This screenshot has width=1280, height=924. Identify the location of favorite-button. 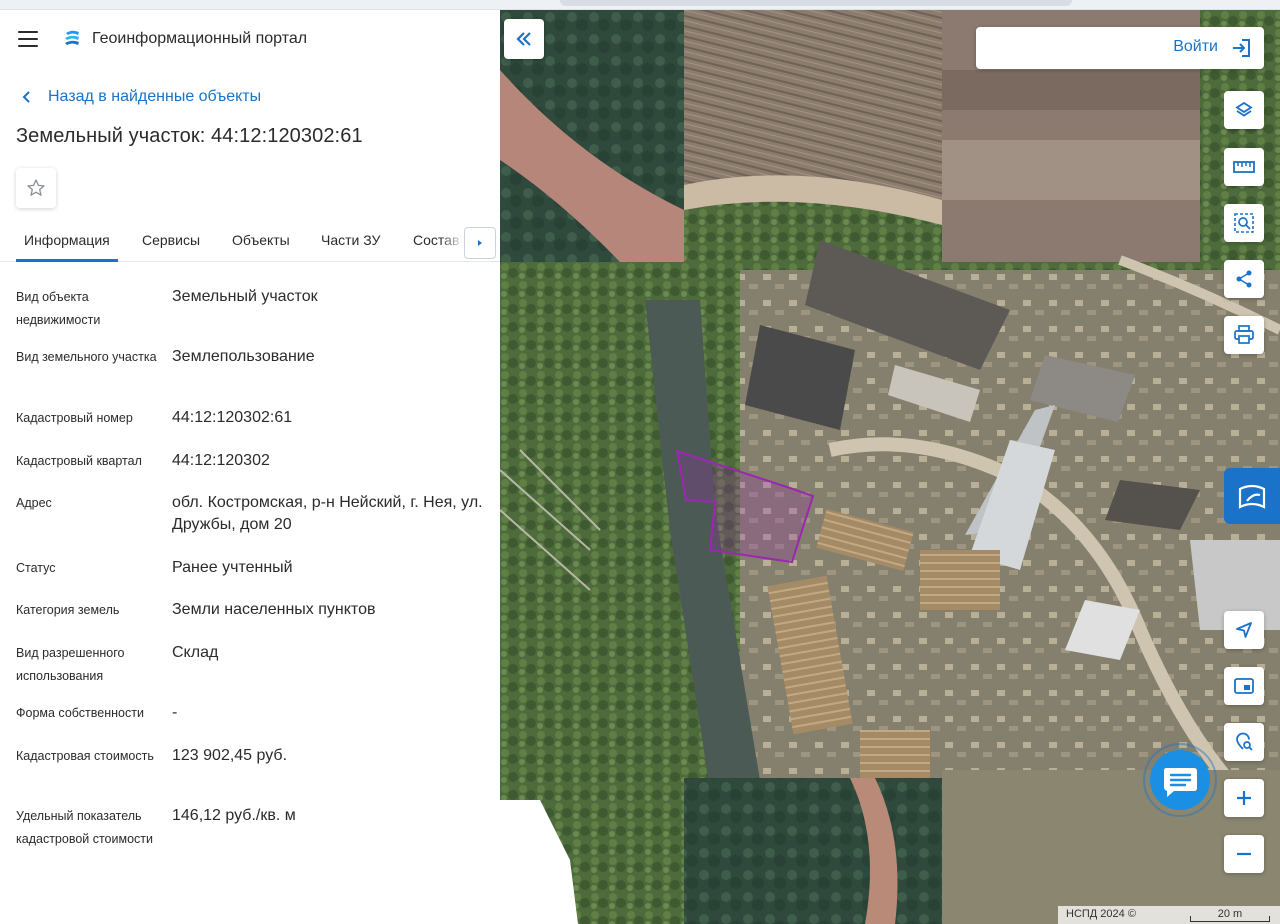
(36, 188).